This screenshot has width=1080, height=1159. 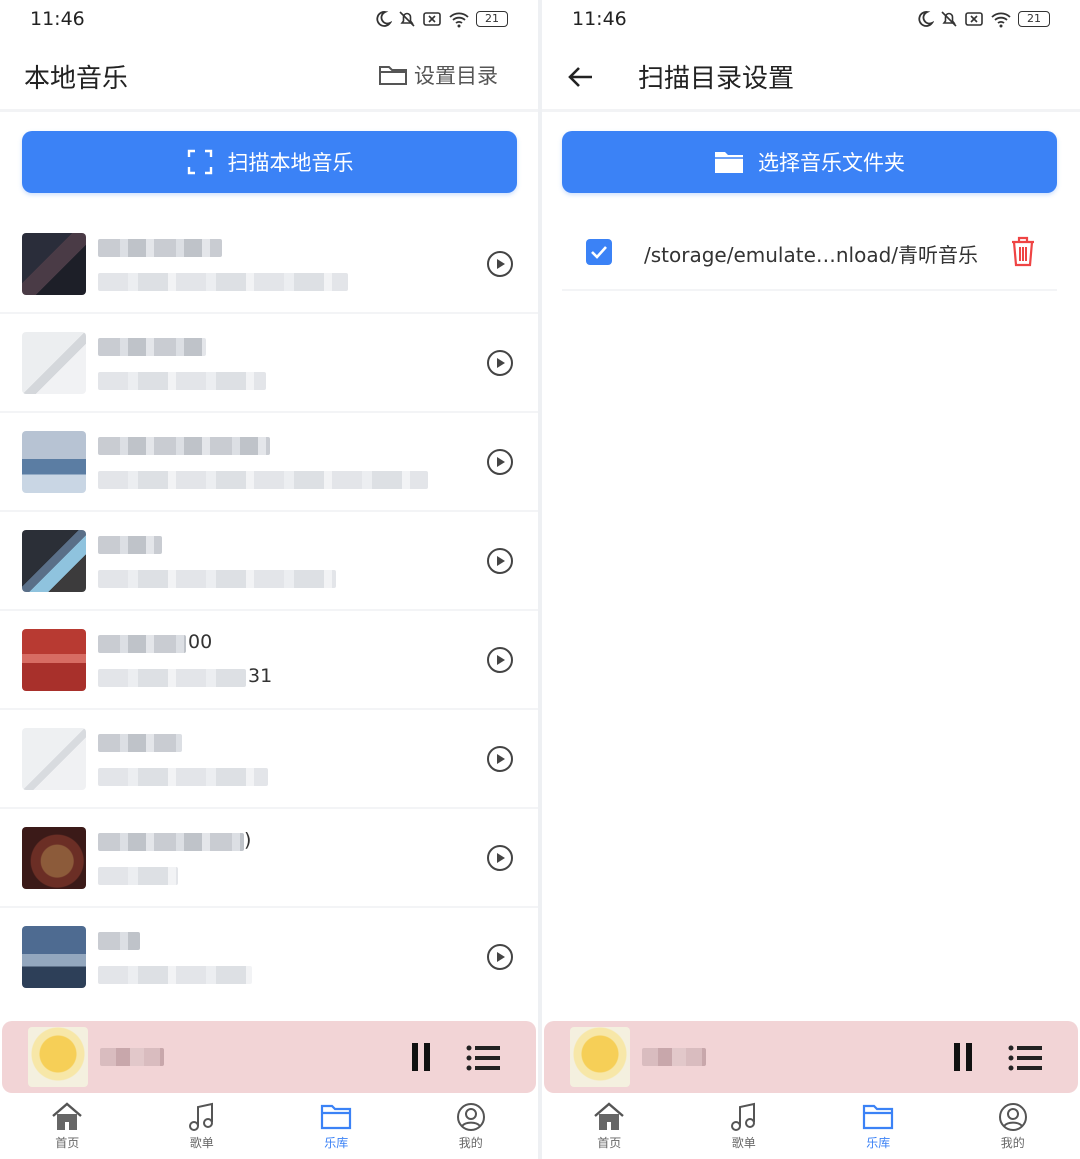 I want to click on back-arrow-icon, so click(x=581, y=77).